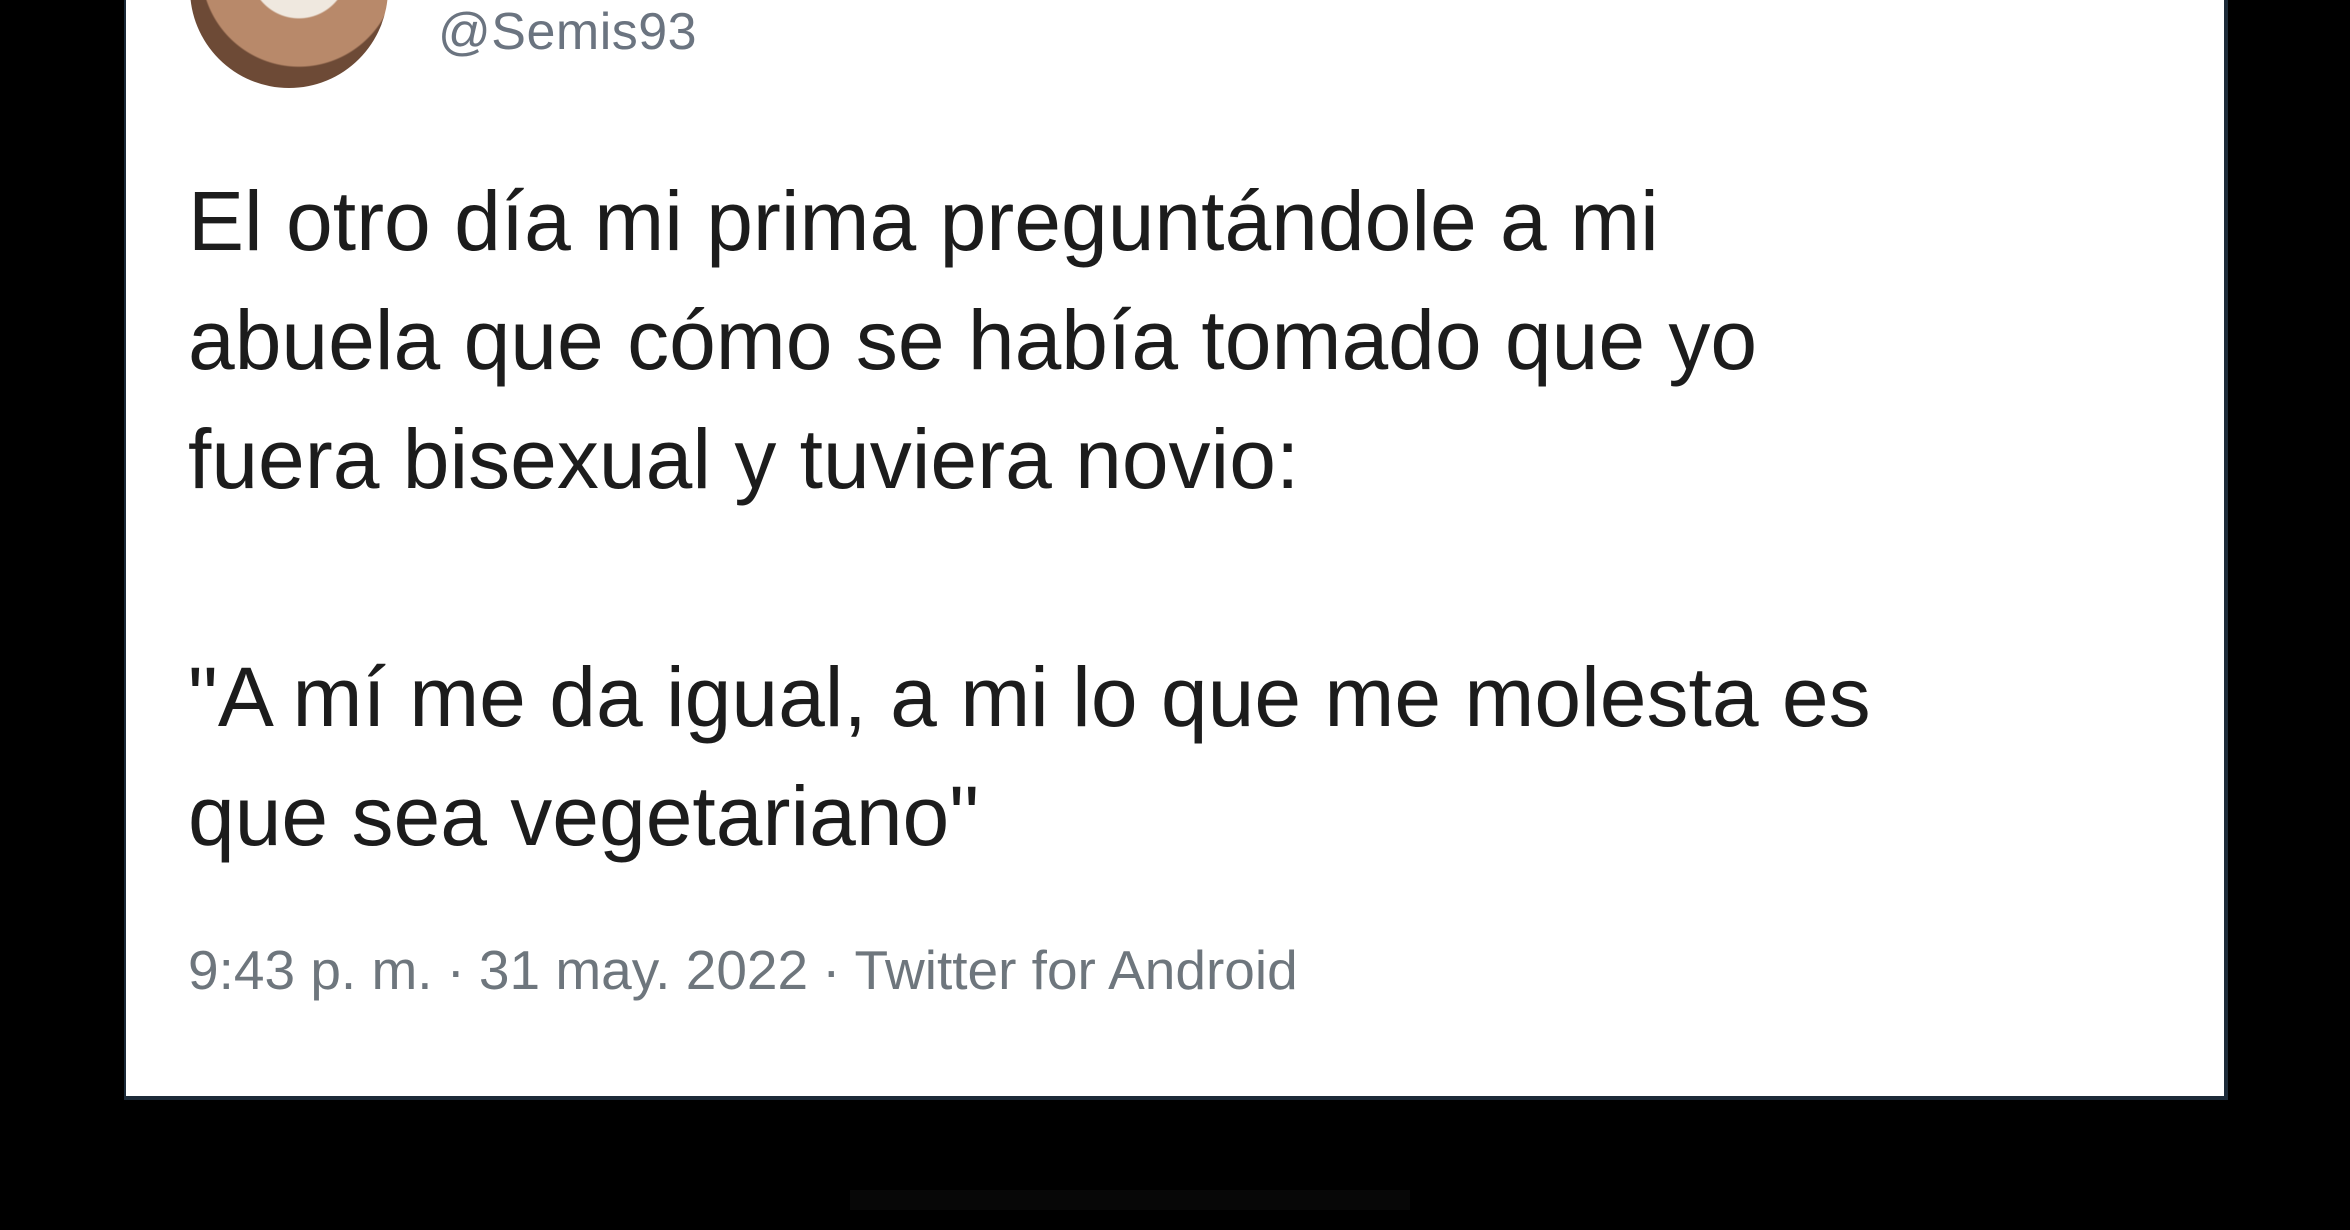  What do you see at coordinates (567, 32) in the screenshot?
I see `user-handle: @Semis93` at bounding box center [567, 32].